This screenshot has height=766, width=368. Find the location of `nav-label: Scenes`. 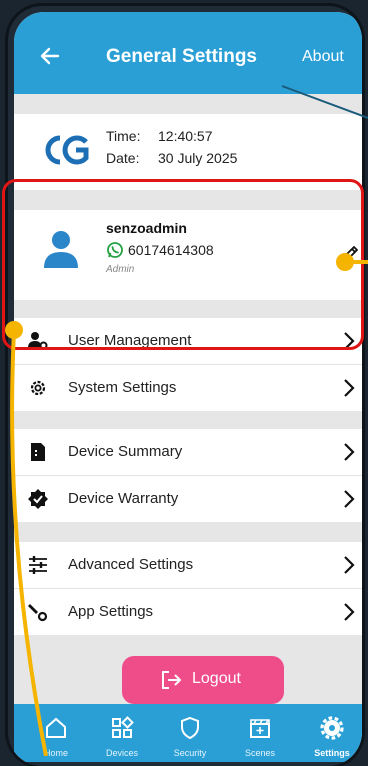

nav-label: Scenes is located at coordinates (260, 753).